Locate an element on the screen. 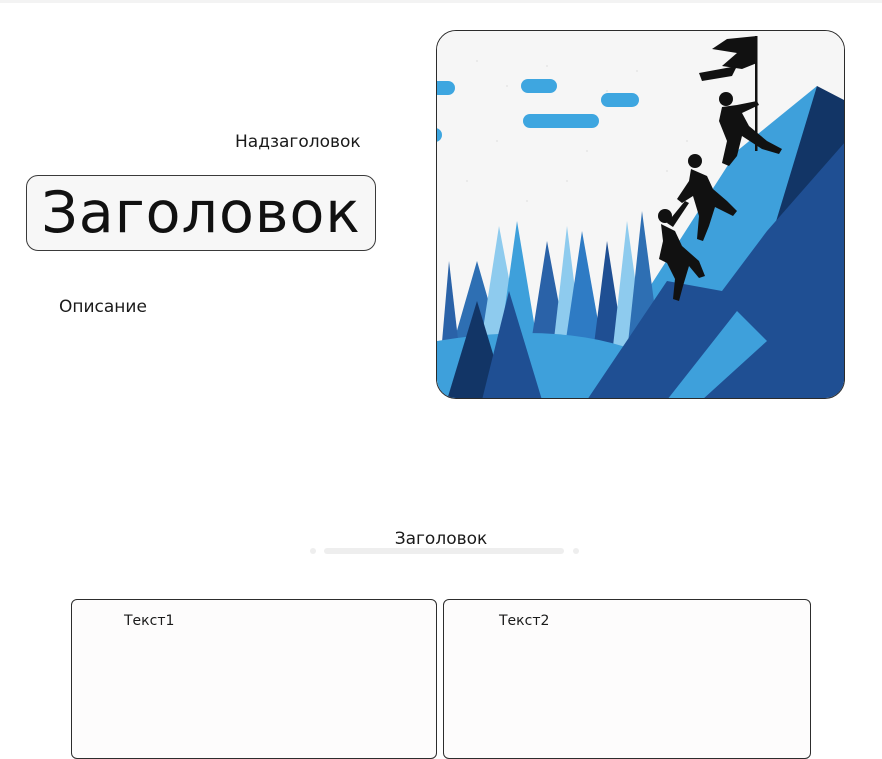  track-dot-right is located at coordinates (576, 551).